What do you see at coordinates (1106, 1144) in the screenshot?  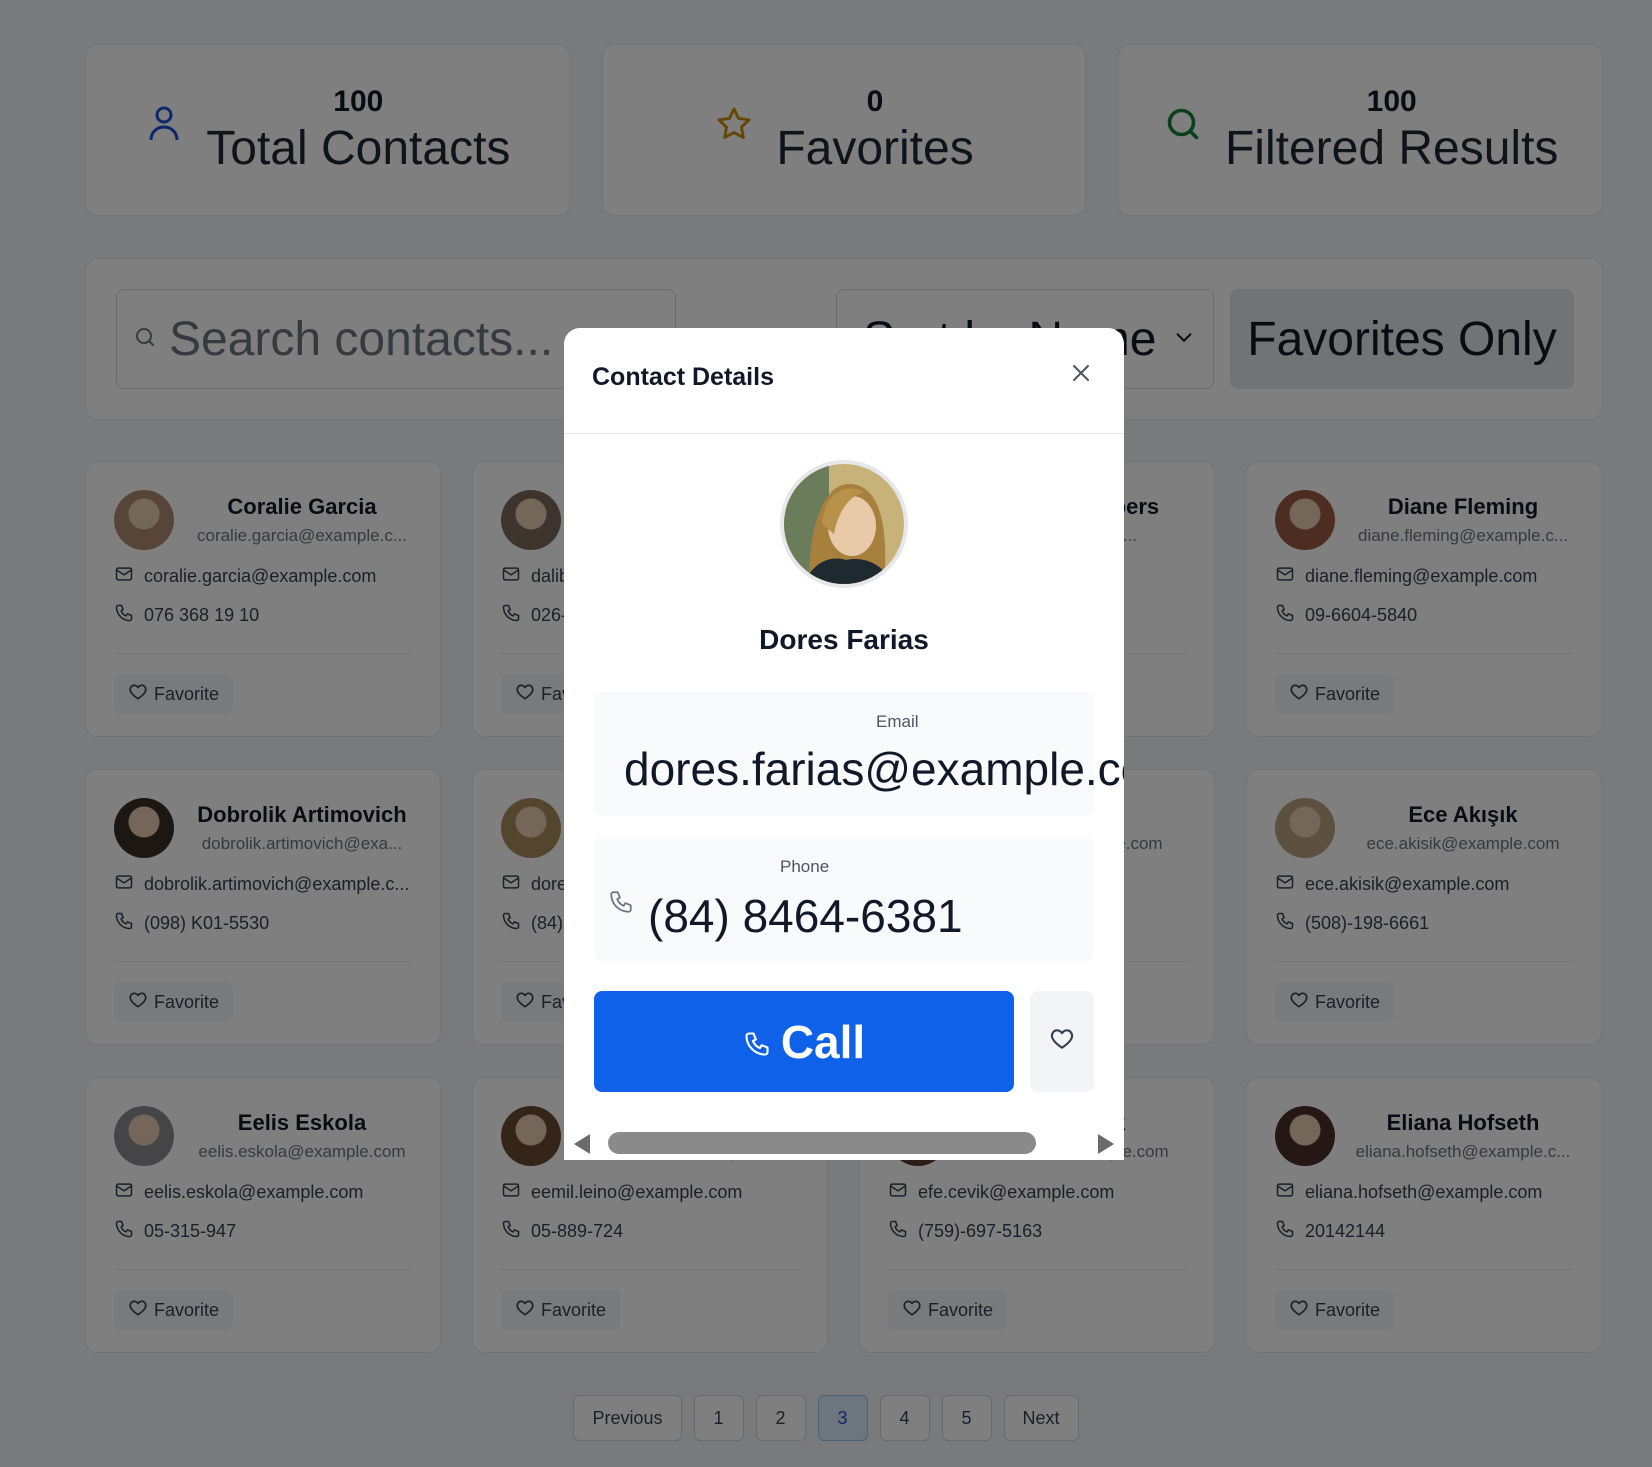 I see `scroll-right-arrow-icon` at bounding box center [1106, 1144].